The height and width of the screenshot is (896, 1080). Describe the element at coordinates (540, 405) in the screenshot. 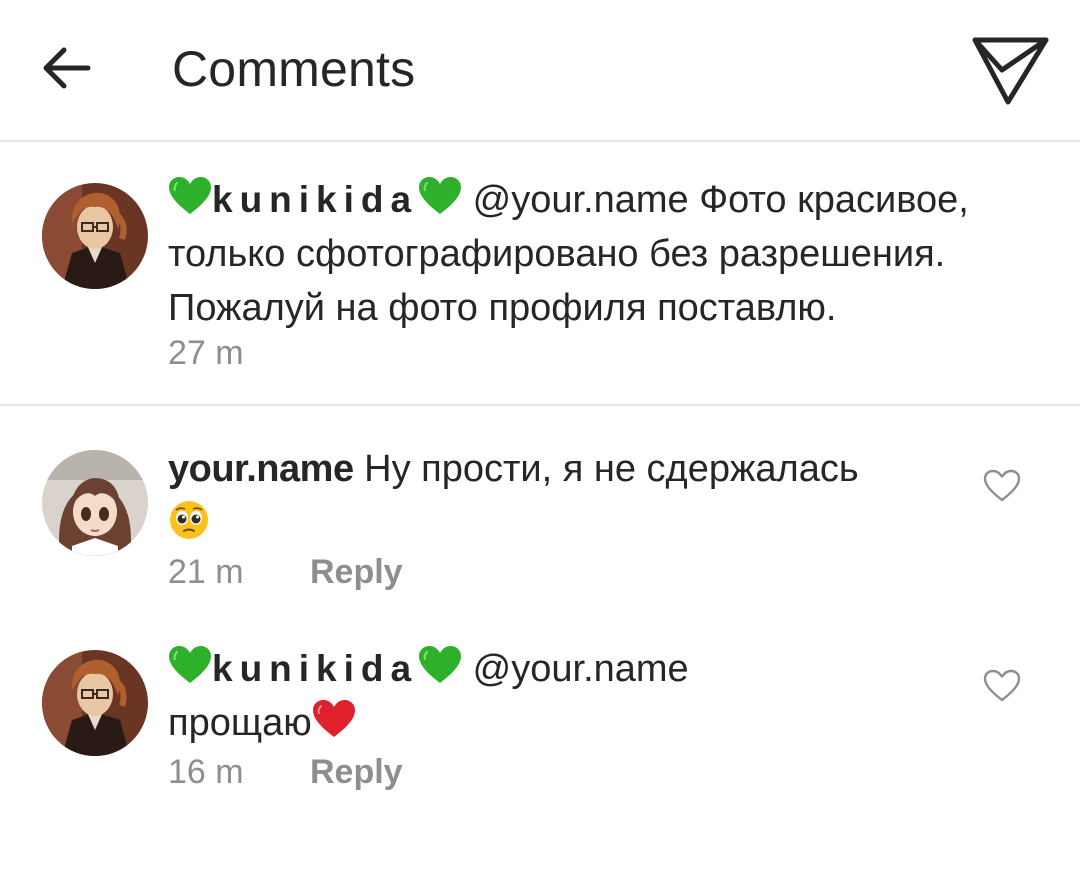

I see `caption-divider` at that location.